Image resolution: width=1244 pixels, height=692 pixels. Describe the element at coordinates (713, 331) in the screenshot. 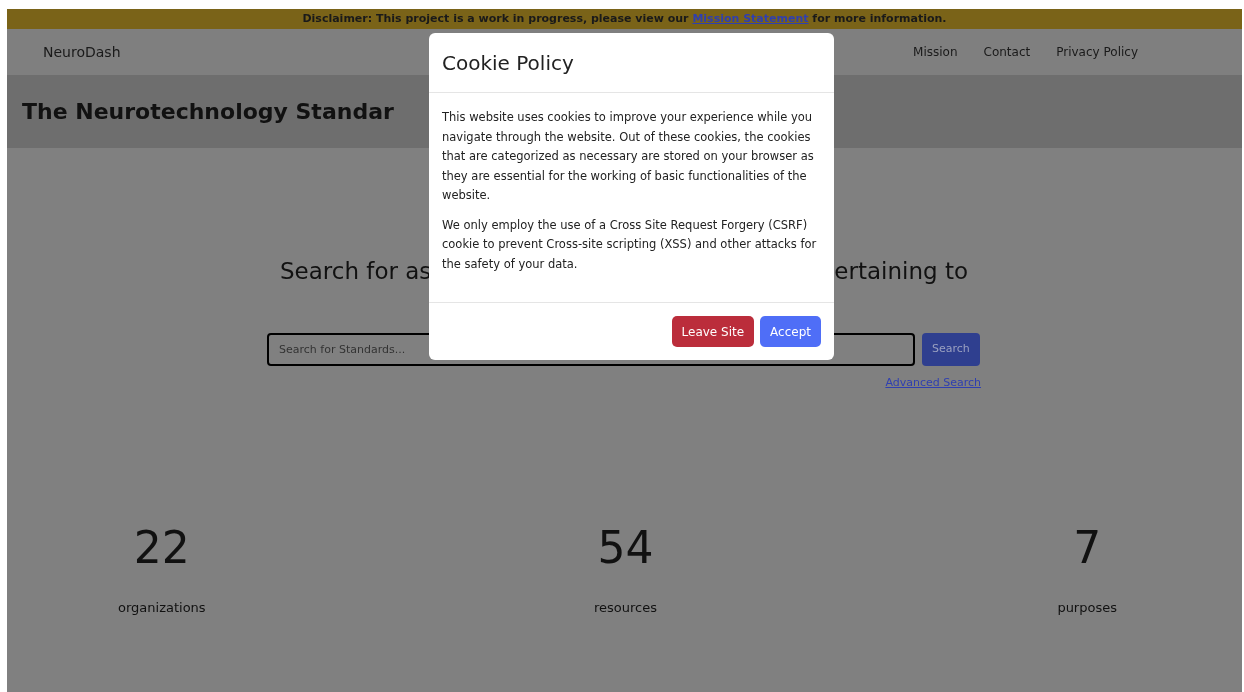

I see `leave-site-button: Leave Site` at that location.